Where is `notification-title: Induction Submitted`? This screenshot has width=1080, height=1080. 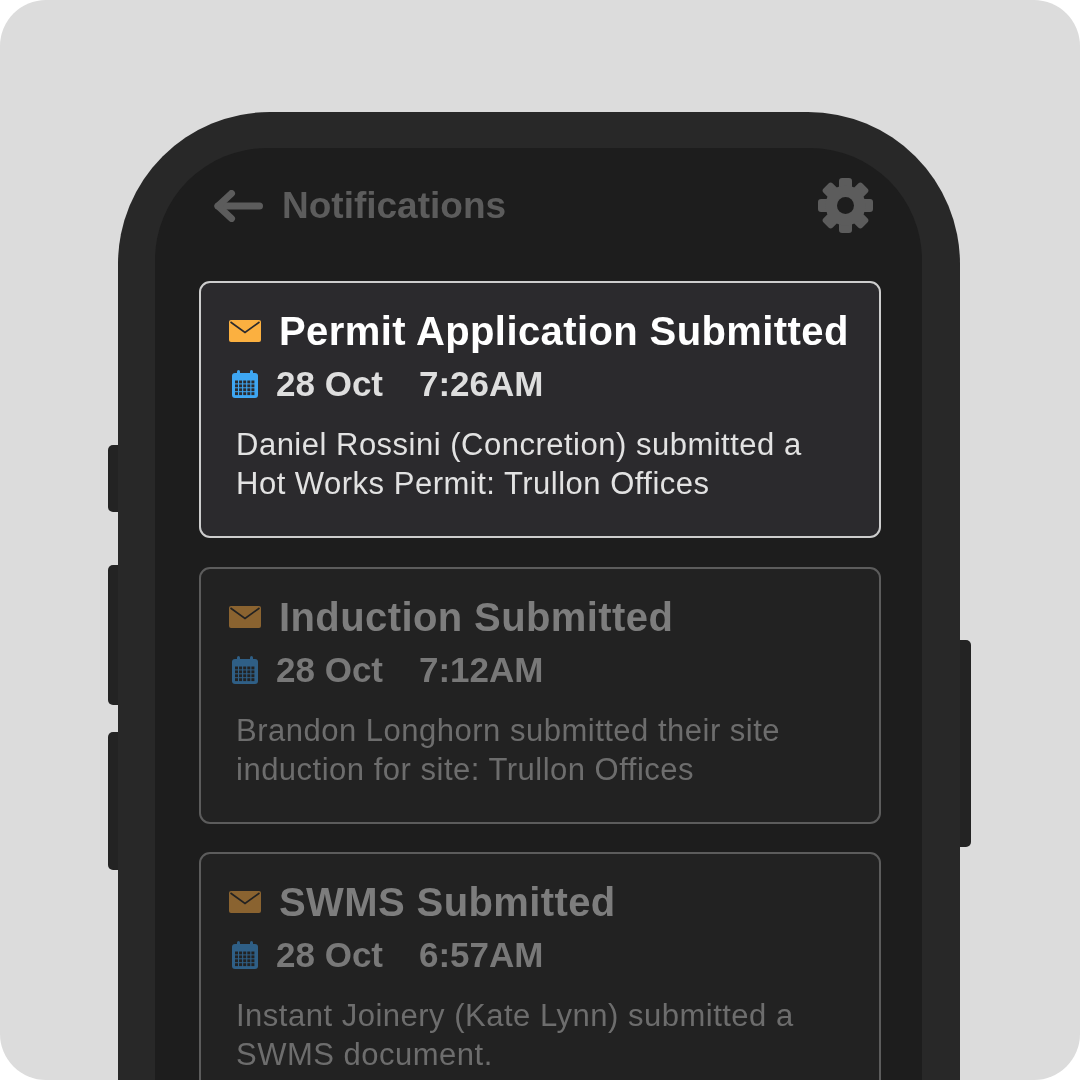 notification-title: Induction Submitted is located at coordinates (476, 617).